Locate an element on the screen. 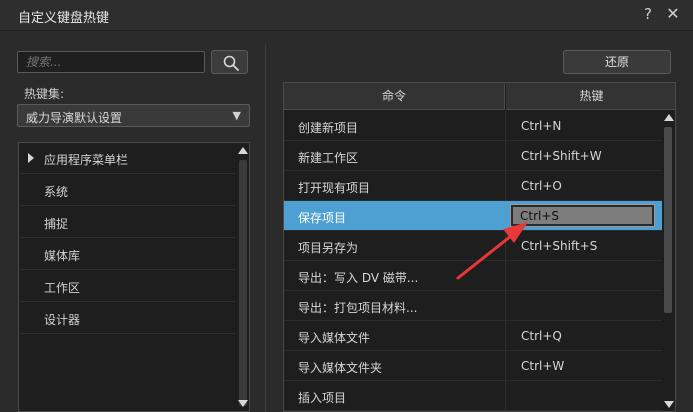 Image resolution: width=693 pixels, height=412 pixels. category-item-media-library: 媒体库 is located at coordinates (127, 254).